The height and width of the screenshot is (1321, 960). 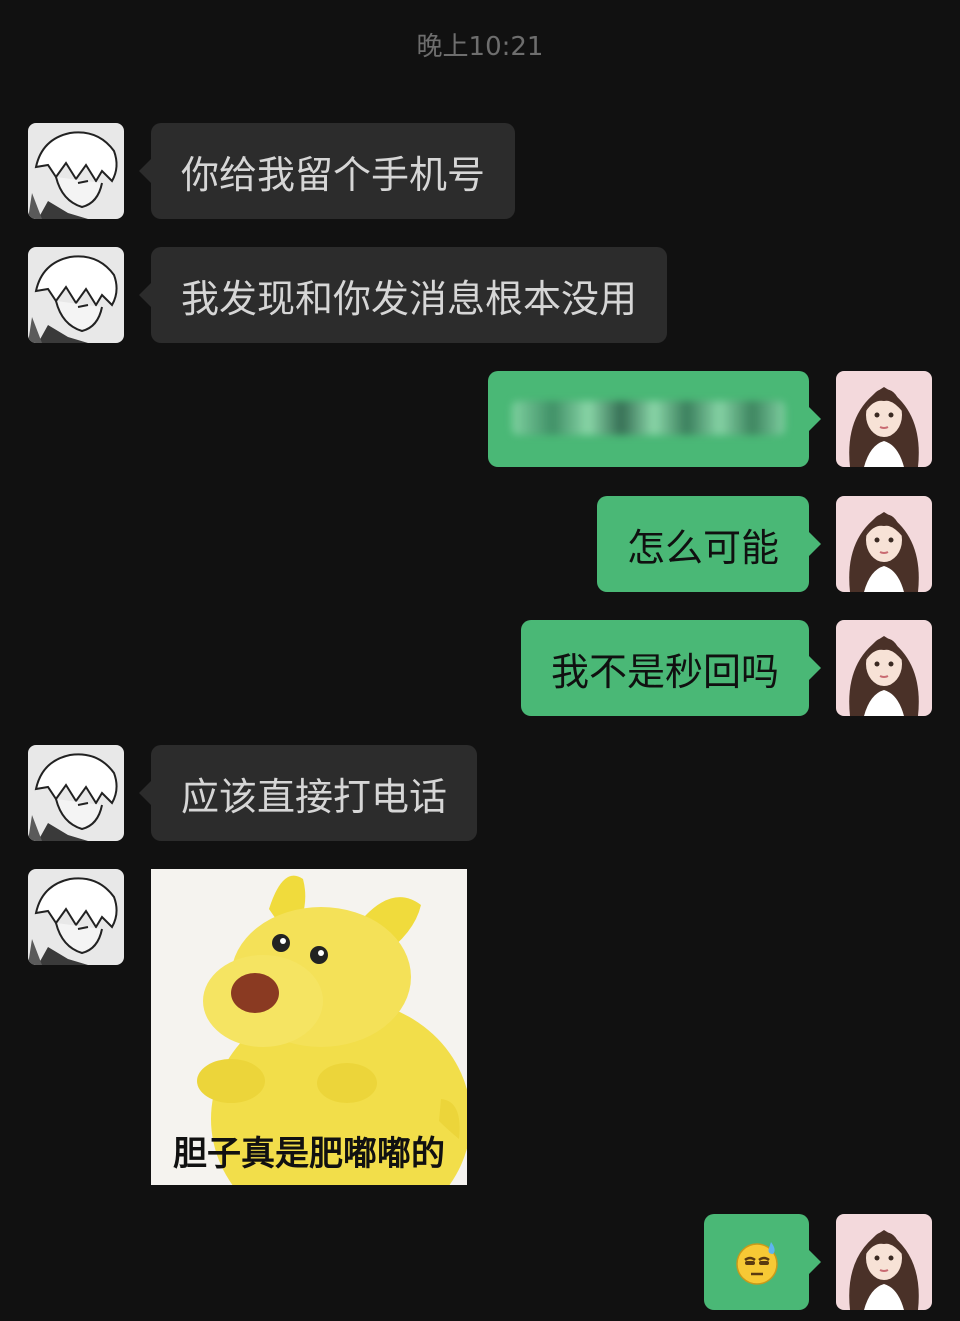 What do you see at coordinates (648, 418) in the screenshot?
I see `blurred-phone-number` at bounding box center [648, 418].